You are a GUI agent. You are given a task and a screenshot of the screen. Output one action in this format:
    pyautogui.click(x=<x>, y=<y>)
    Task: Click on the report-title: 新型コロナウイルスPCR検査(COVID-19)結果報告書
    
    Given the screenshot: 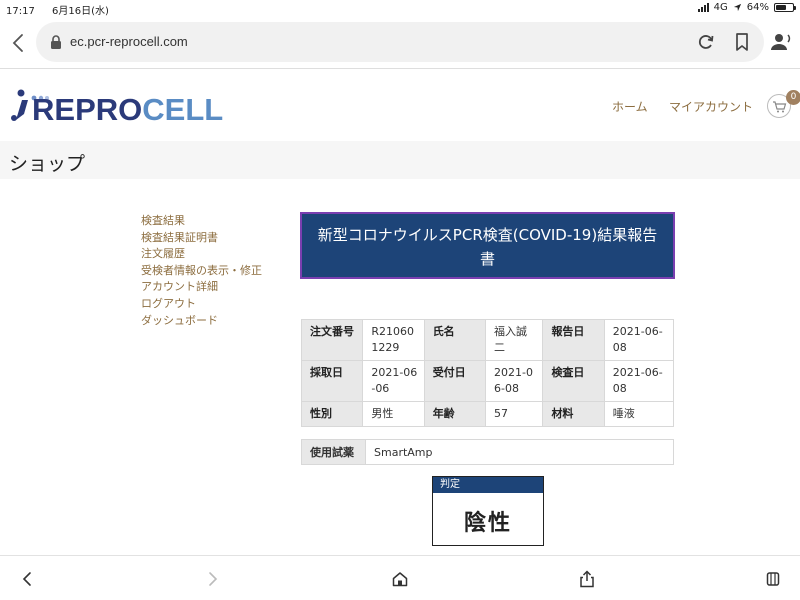 What is the action you would take?
    pyautogui.click(x=487, y=245)
    